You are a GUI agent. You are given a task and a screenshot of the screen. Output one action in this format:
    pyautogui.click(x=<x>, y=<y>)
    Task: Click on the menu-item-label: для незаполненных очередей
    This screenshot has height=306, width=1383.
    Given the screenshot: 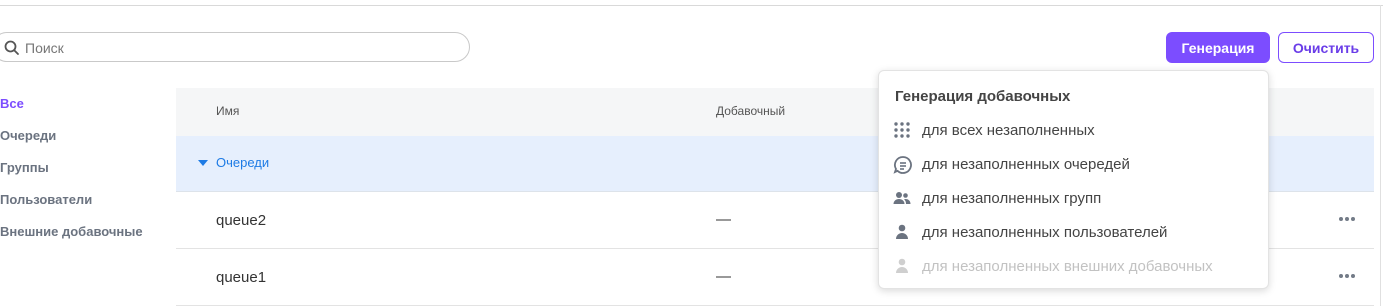 What is the action you would take?
    pyautogui.click(x=1026, y=164)
    